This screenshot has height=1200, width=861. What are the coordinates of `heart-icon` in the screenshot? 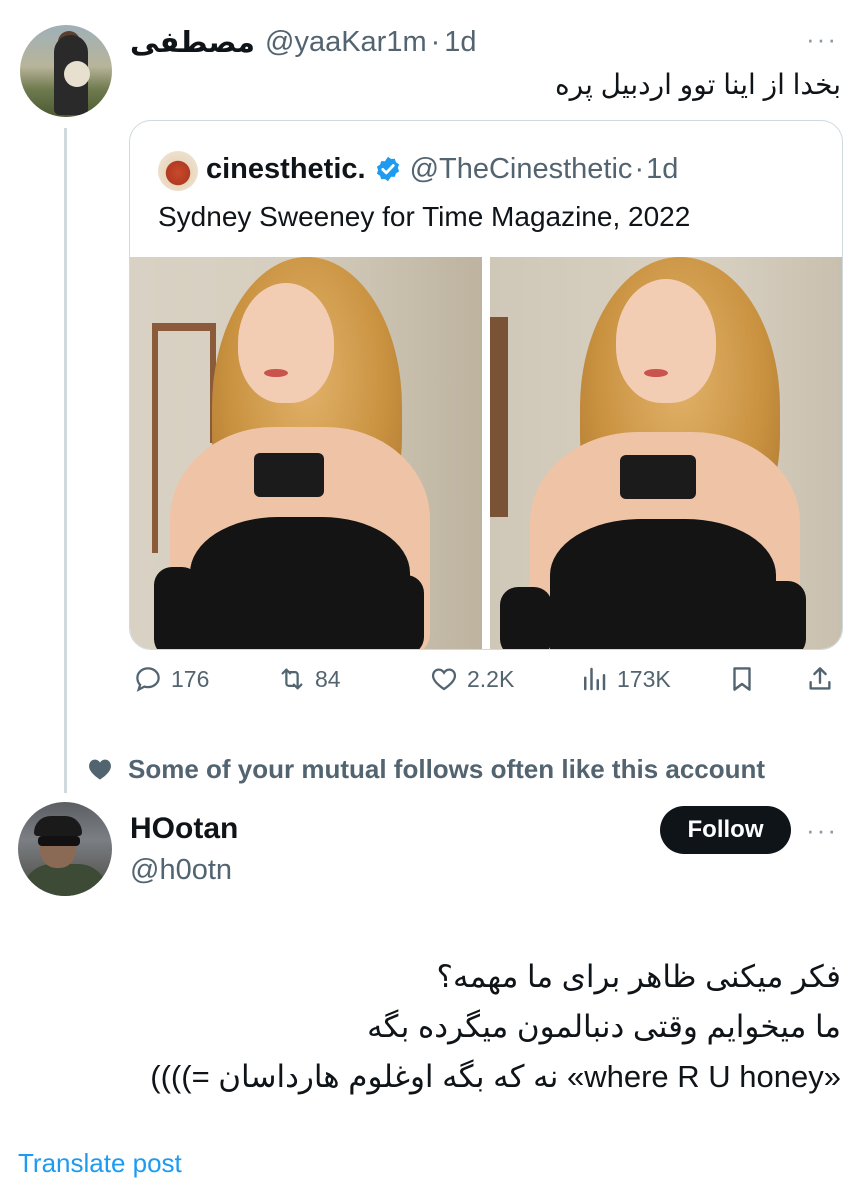 It's located at (444, 679).